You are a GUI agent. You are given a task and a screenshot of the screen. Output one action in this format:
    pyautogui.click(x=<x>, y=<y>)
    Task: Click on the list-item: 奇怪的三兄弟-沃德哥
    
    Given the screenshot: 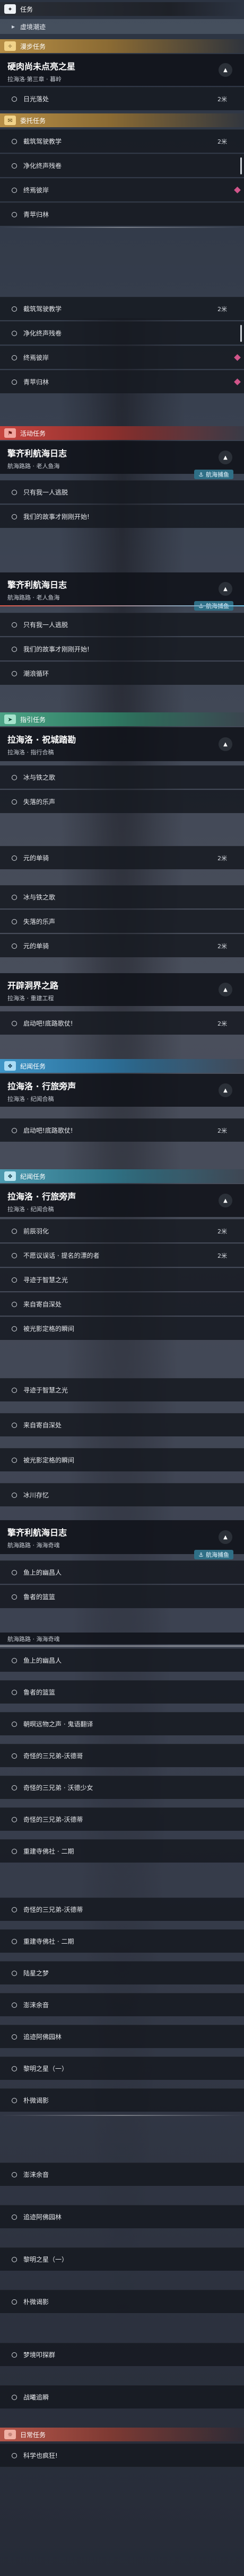 What is the action you would take?
    pyautogui.click(x=122, y=1755)
    